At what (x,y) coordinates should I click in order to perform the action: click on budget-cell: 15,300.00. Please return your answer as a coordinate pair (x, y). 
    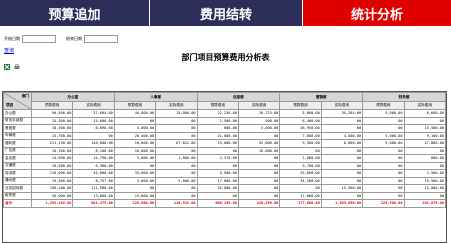
    Looking at the image, I should click on (52, 120).